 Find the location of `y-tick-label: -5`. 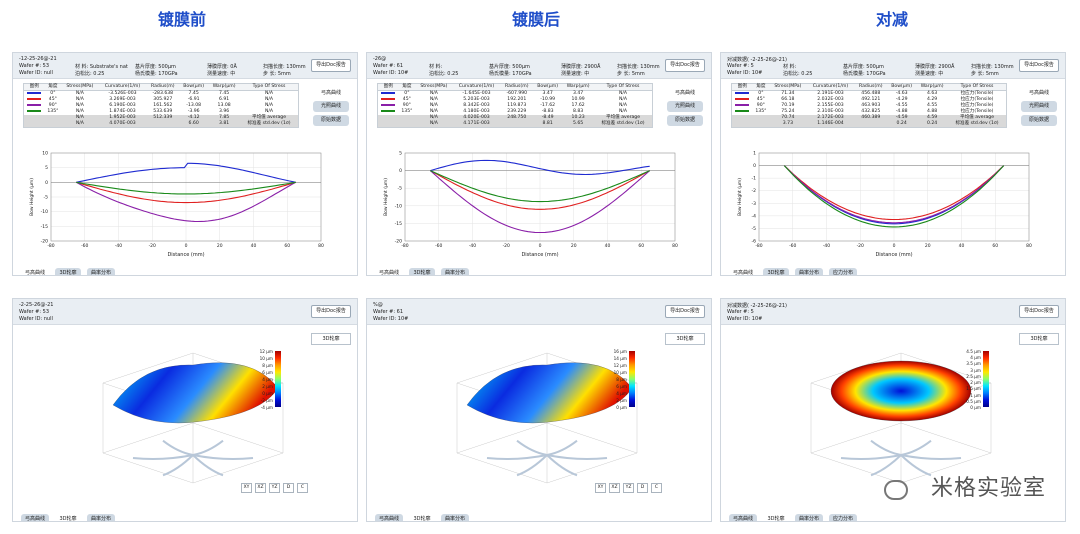

y-tick-label: -5 is located at coordinates (46, 198).